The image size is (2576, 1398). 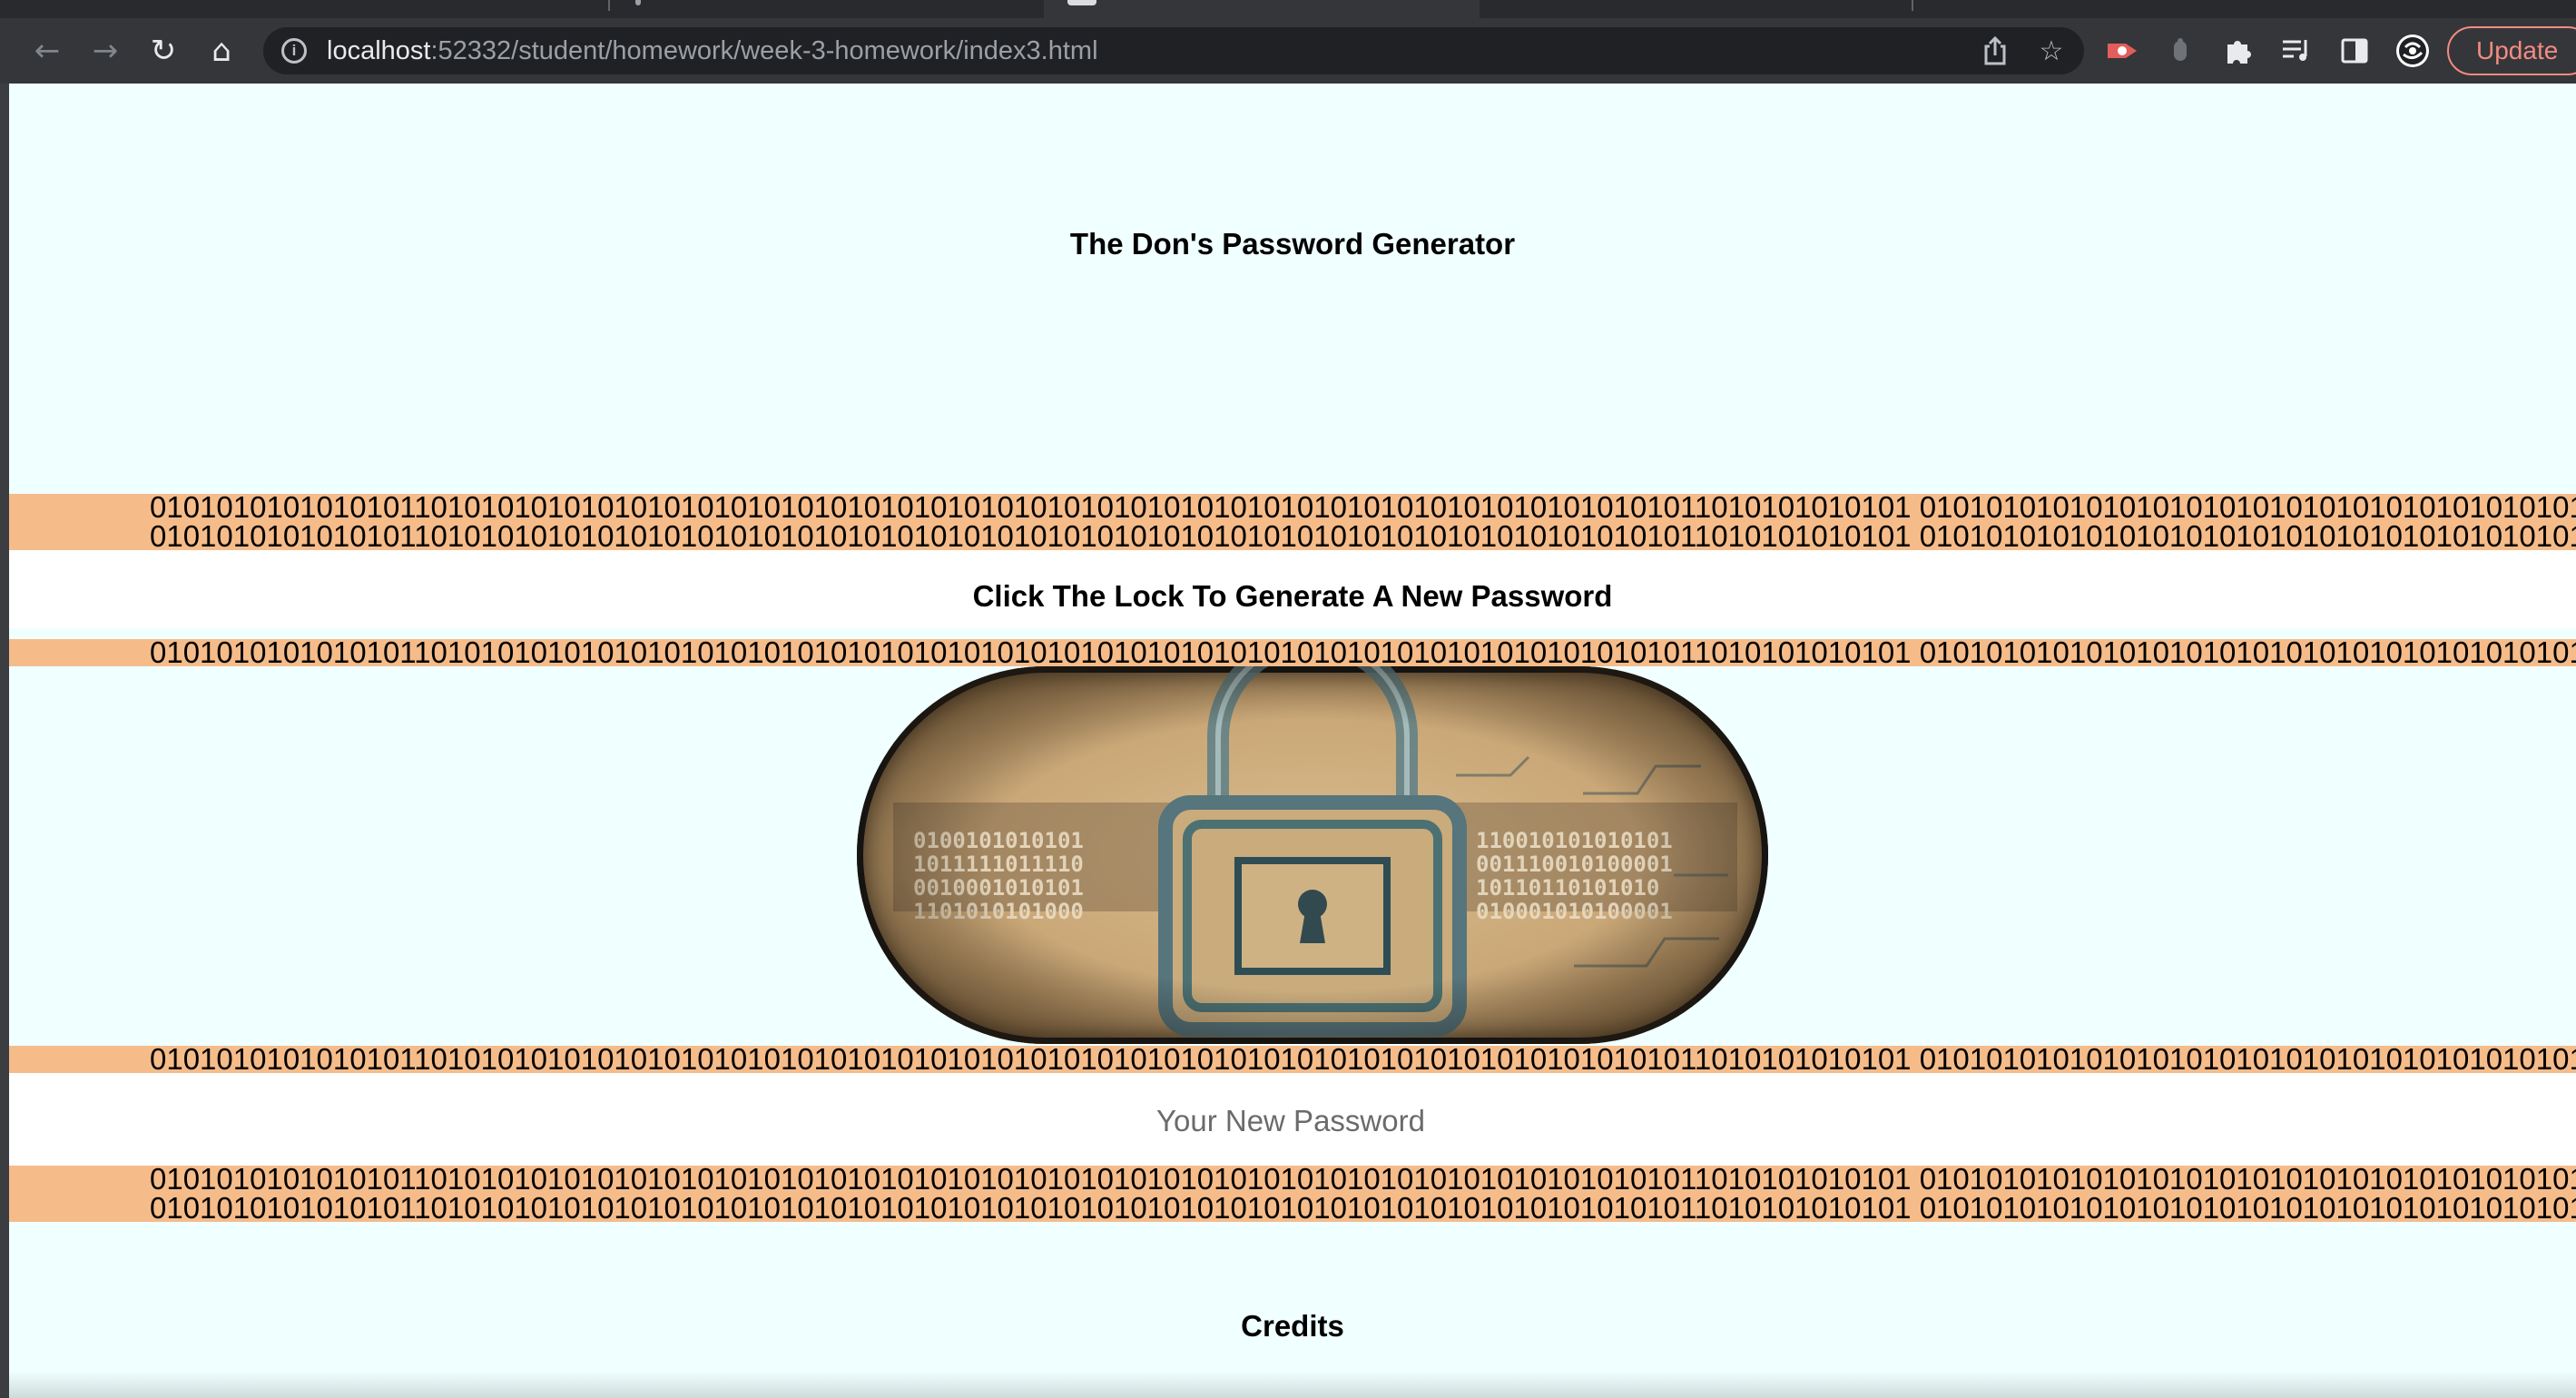 I want to click on home-icon: ⌂, so click(x=221, y=51).